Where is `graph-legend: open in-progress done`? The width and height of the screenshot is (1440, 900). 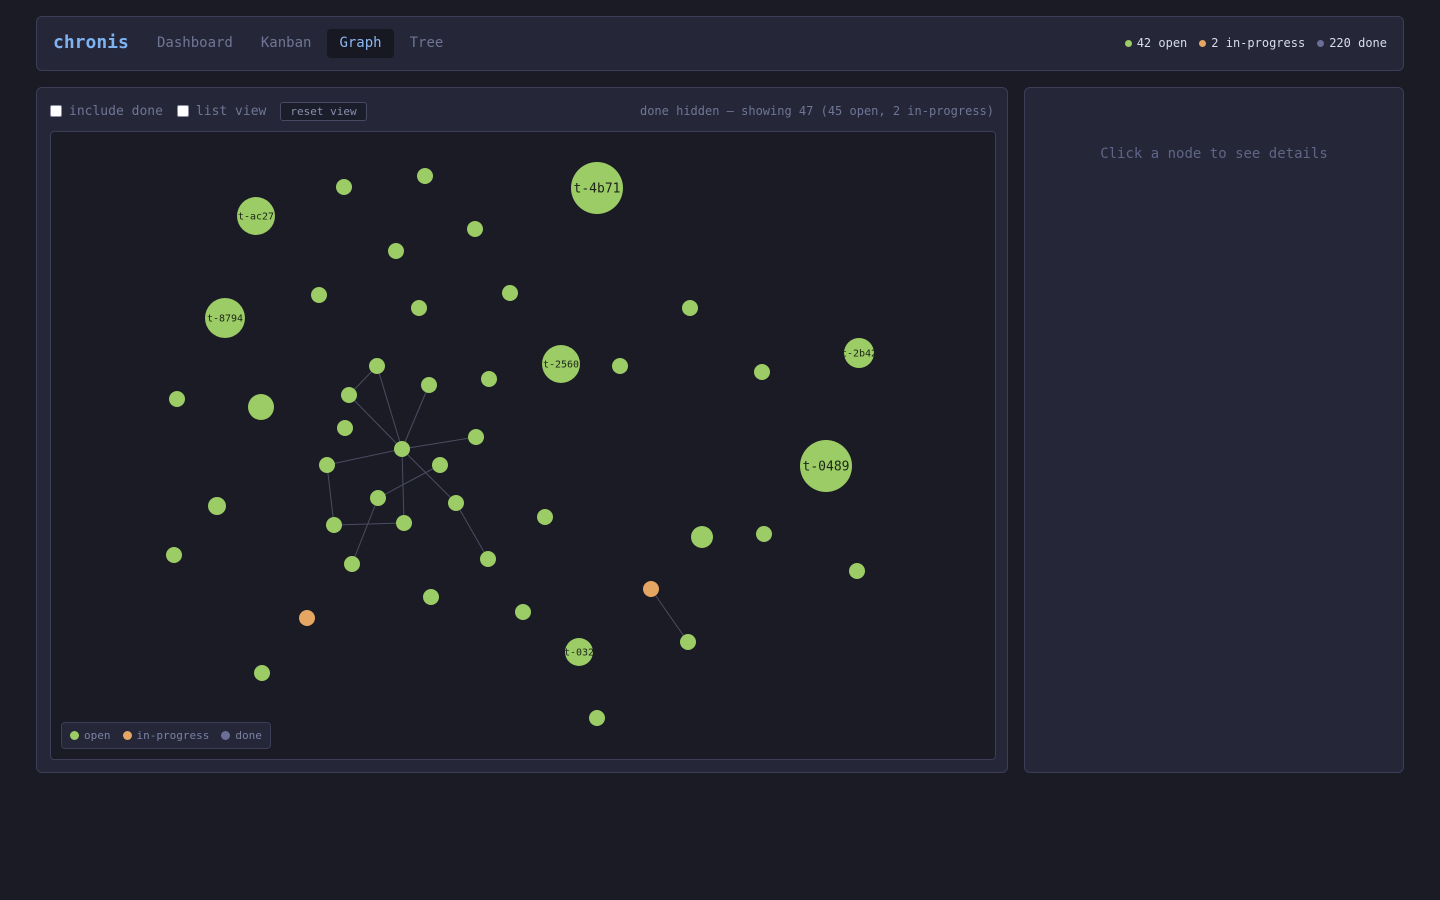 graph-legend: open in-progress done is located at coordinates (166, 735).